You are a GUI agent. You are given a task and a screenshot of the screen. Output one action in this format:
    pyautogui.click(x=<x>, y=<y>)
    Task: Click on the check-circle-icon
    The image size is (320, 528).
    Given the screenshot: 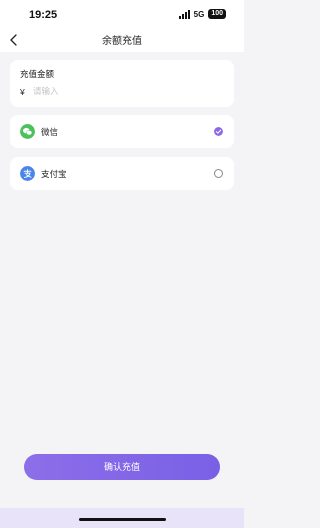 What is the action you would take?
    pyautogui.click(x=218, y=131)
    